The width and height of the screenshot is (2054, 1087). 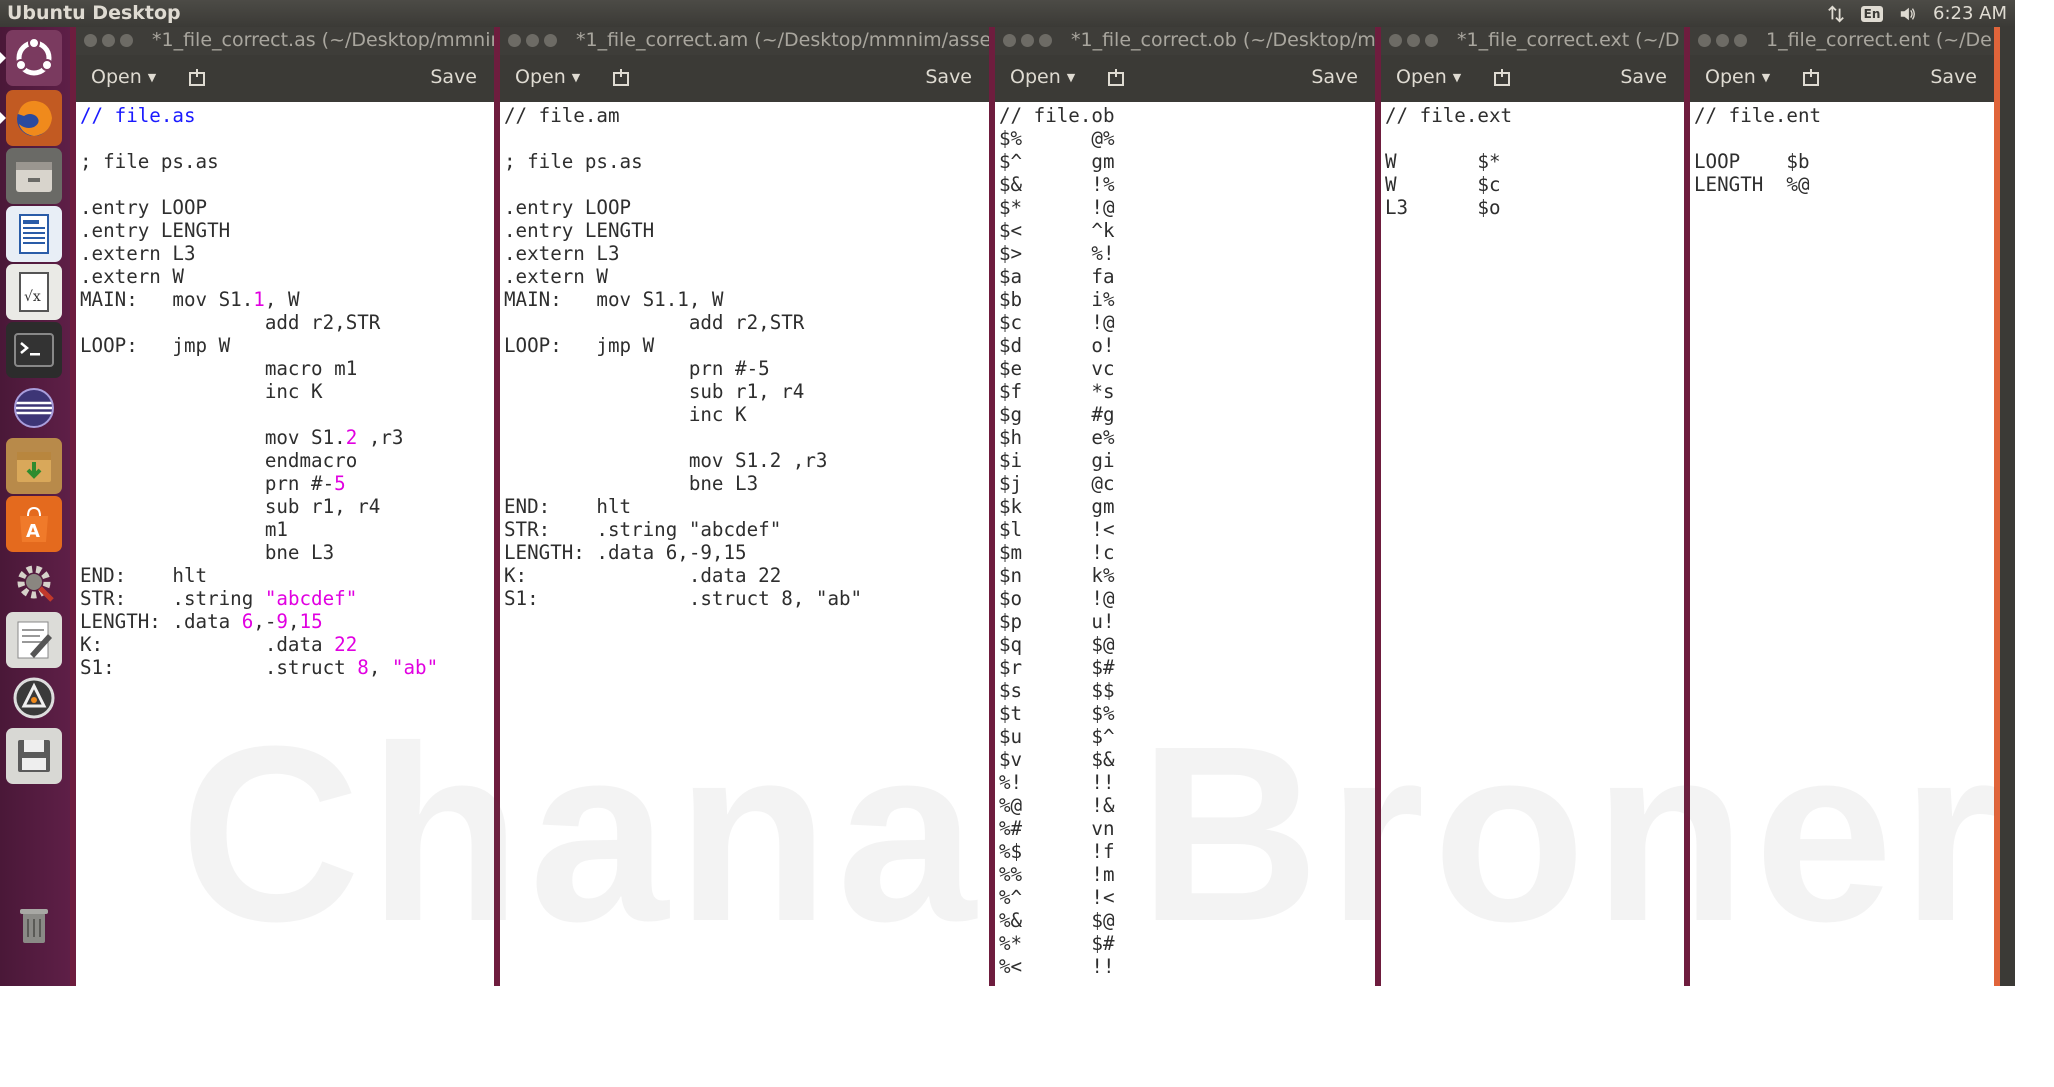 What do you see at coordinates (1057, 207) in the screenshot?
I see `code-token: $* !@` at bounding box center [1057, 207].